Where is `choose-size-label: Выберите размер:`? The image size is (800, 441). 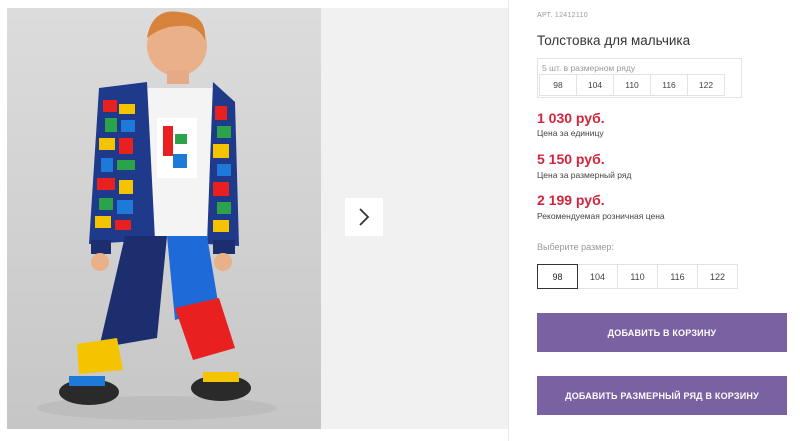
choose-size-label: Выберите размер: is located at coordinates (575, 247).